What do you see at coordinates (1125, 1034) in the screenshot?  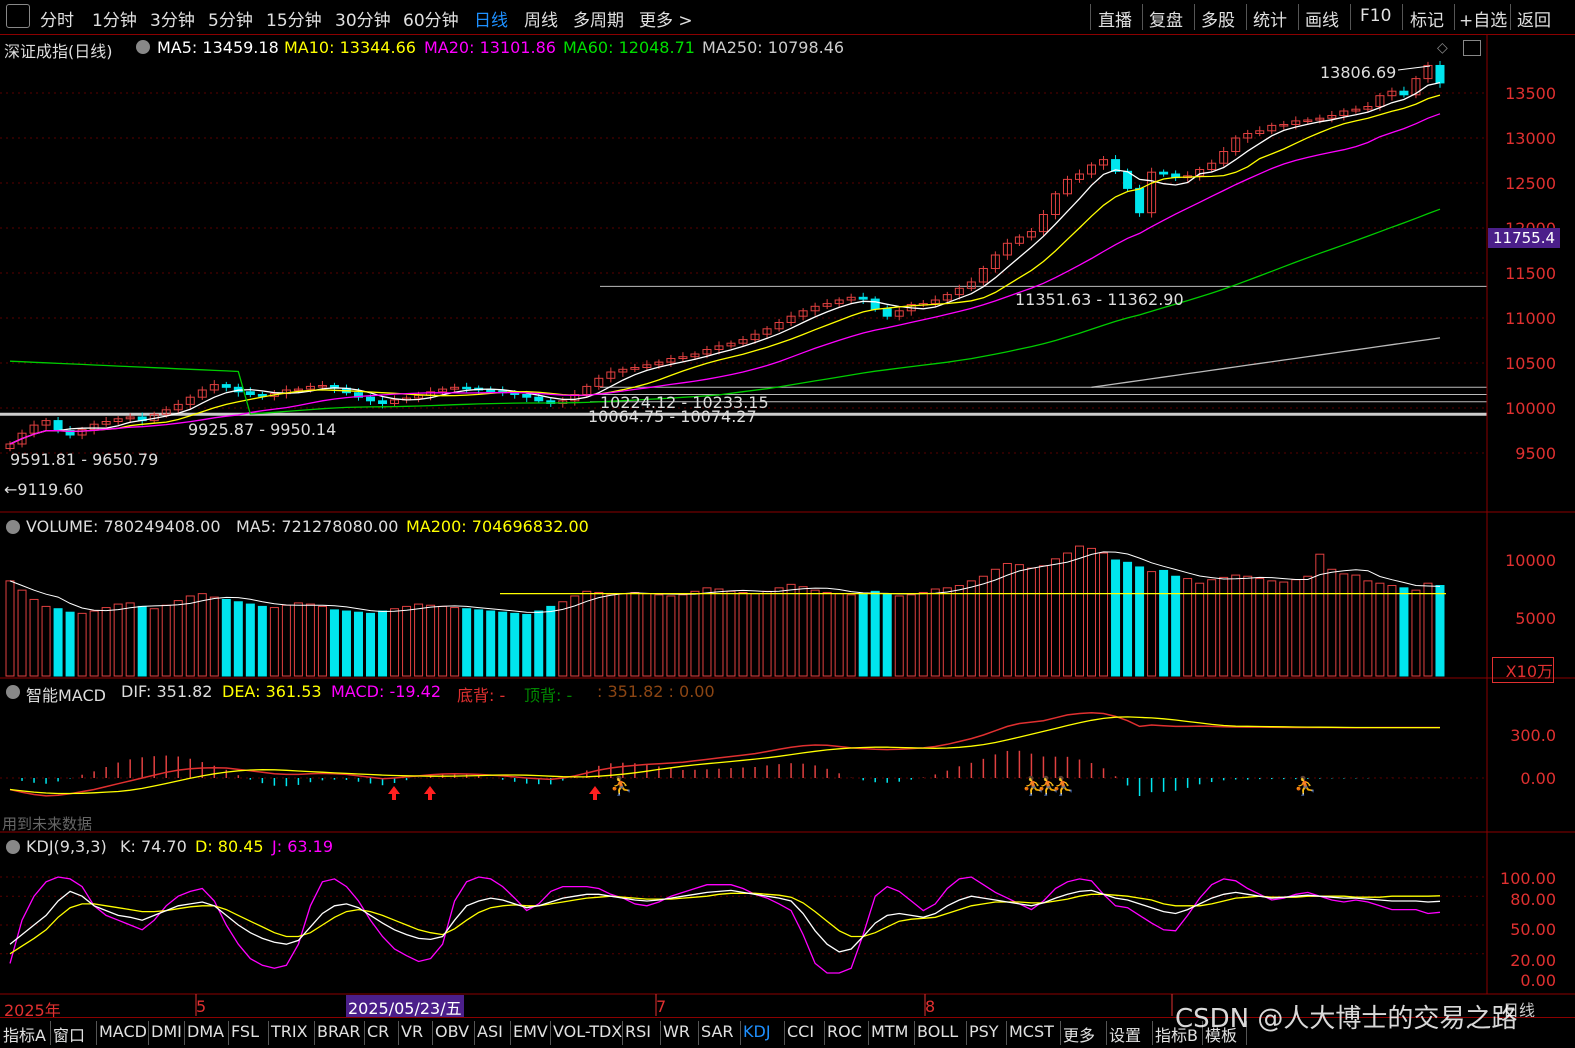 I see `indicator-tab--: 设置` at bounding box center [1125, 1034].